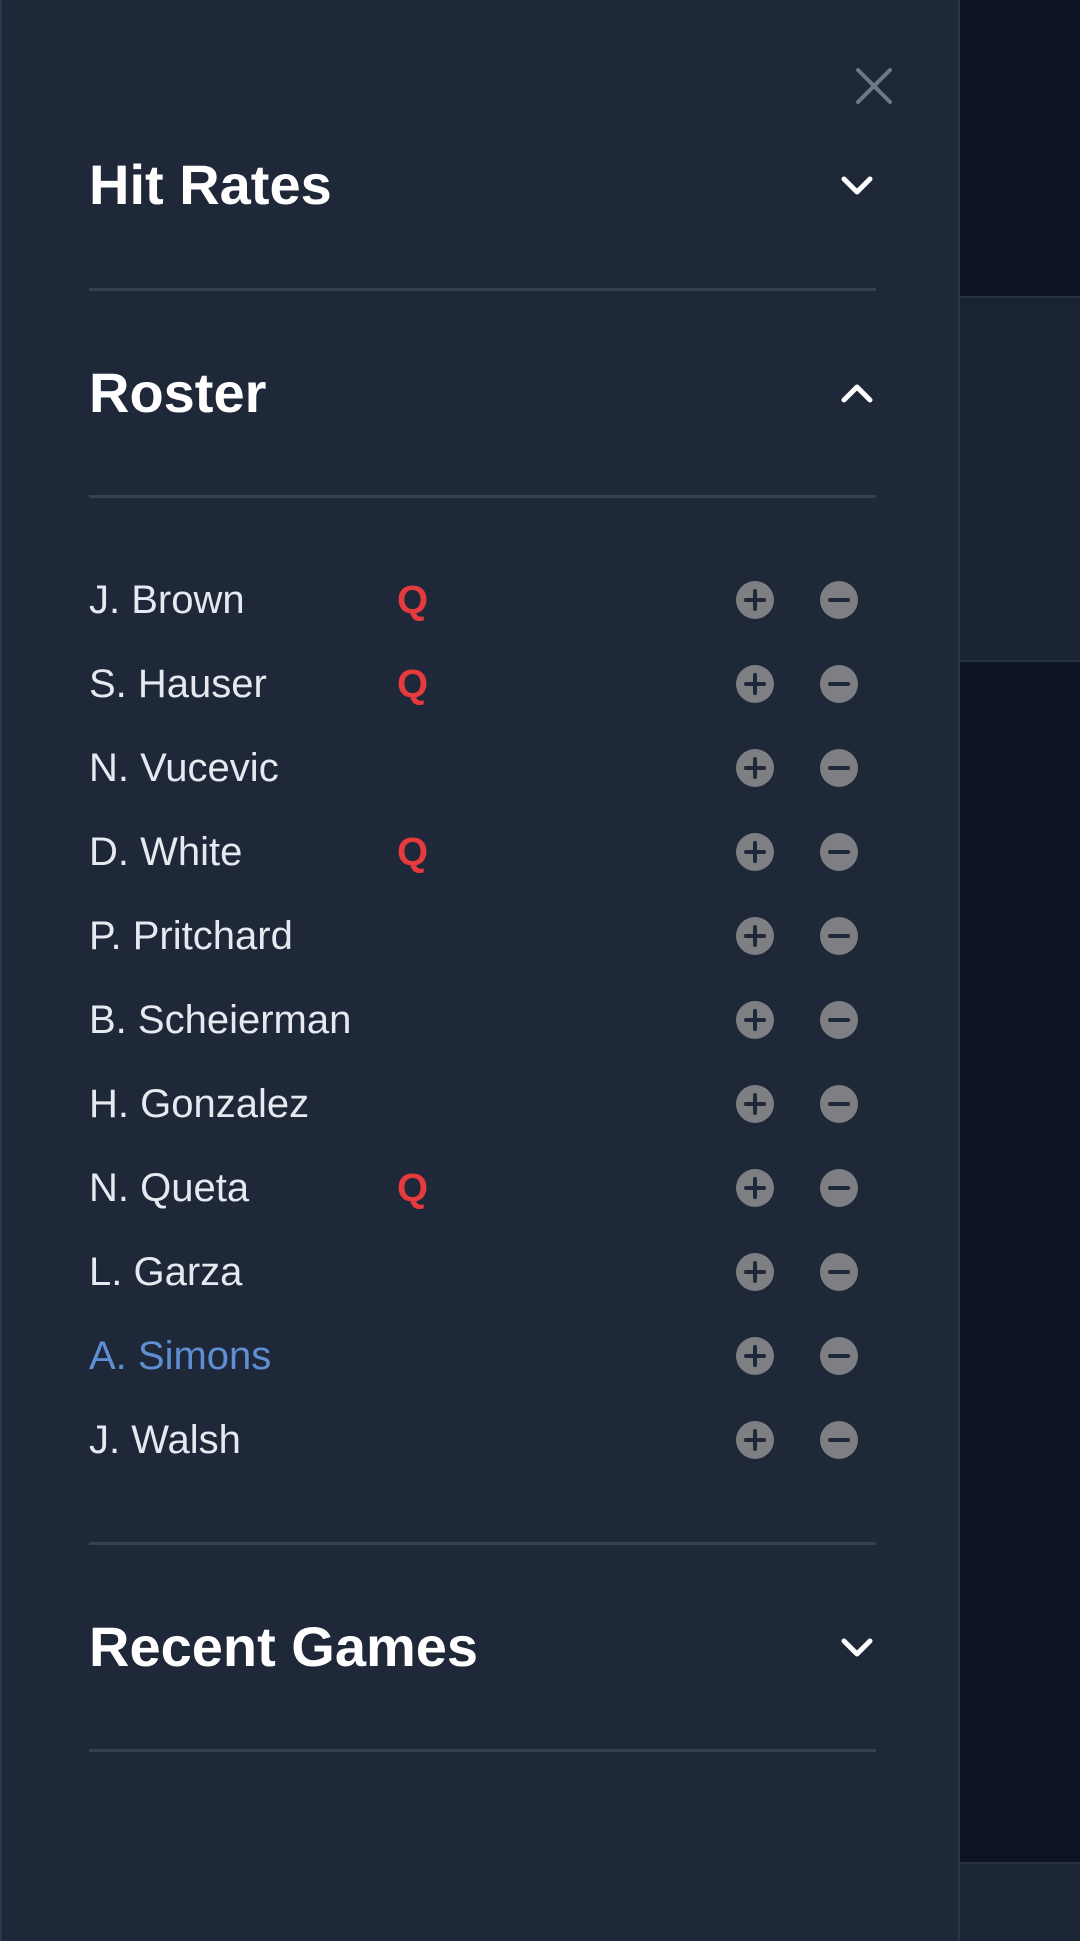 The image size is (1080, 1941). Describe the element at coordinates (191, 936) in the screenshot. I see `player-name: P. Pritchard` at that location.